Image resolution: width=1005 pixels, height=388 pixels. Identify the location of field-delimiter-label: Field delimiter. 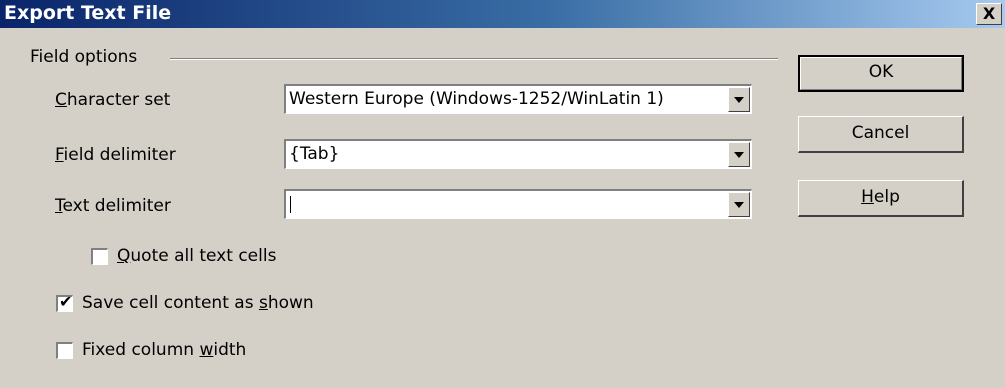
(115, 155).